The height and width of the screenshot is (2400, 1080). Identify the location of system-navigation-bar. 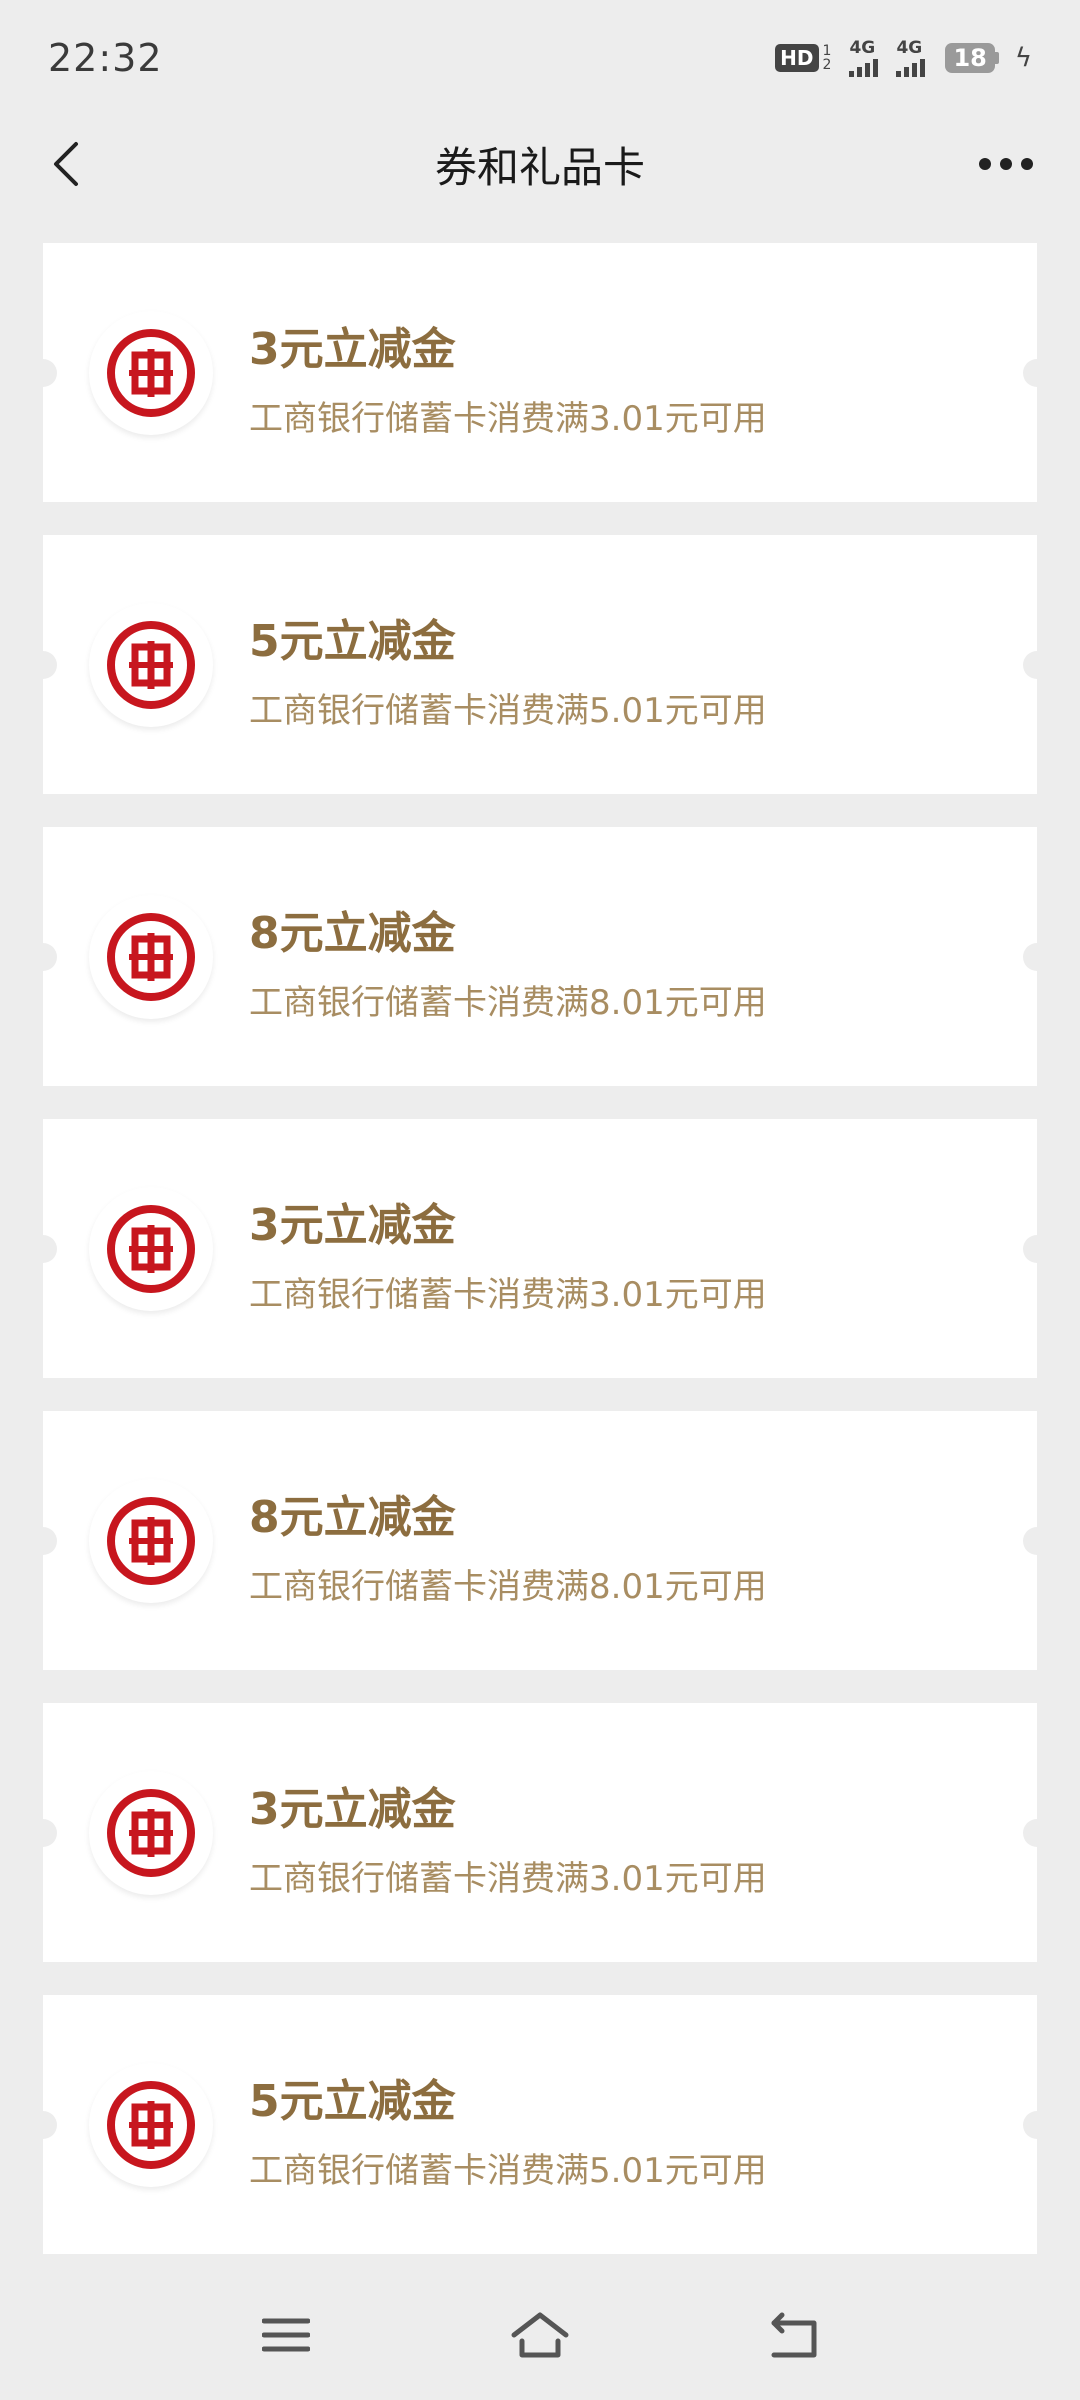
(540, 2335).